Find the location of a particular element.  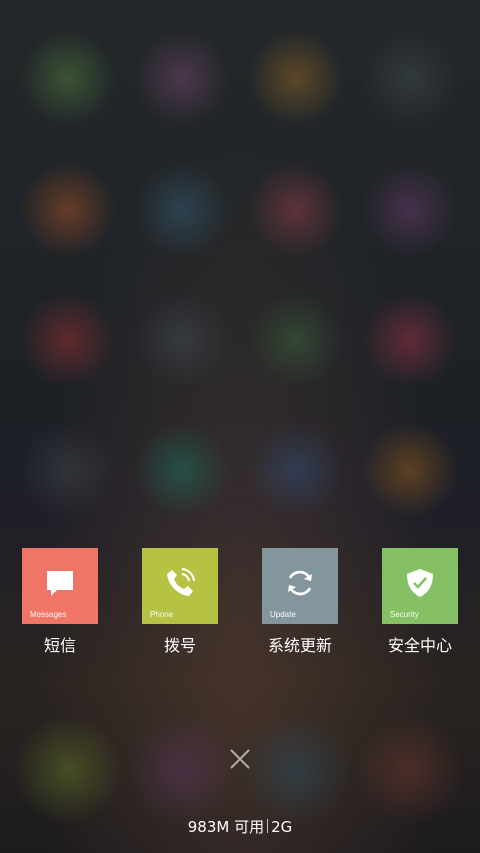

app-caption: Security is located at coordinates (404, 614).